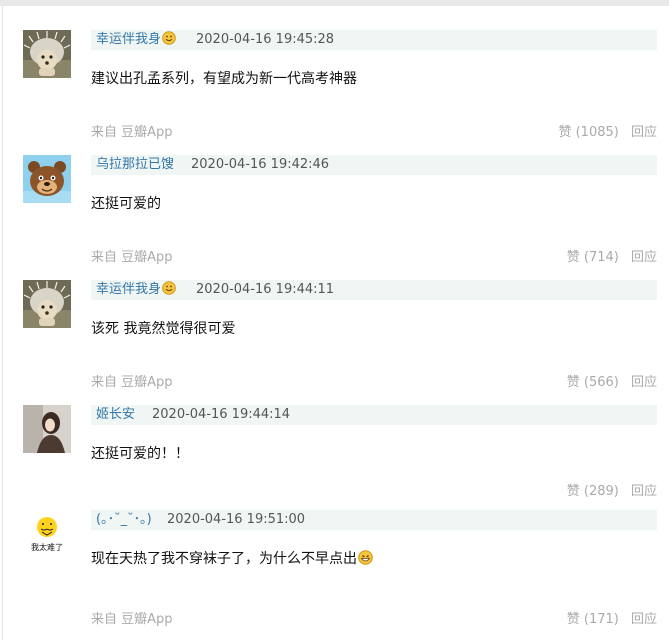 The height and width of the screenshot is (640, 669). What do you see at coordinates (374, 383) in the screenshot?
I see `comment-footer: 来自 豆瓣App 赞 (566) 回应` at bounding box center [374, 383].